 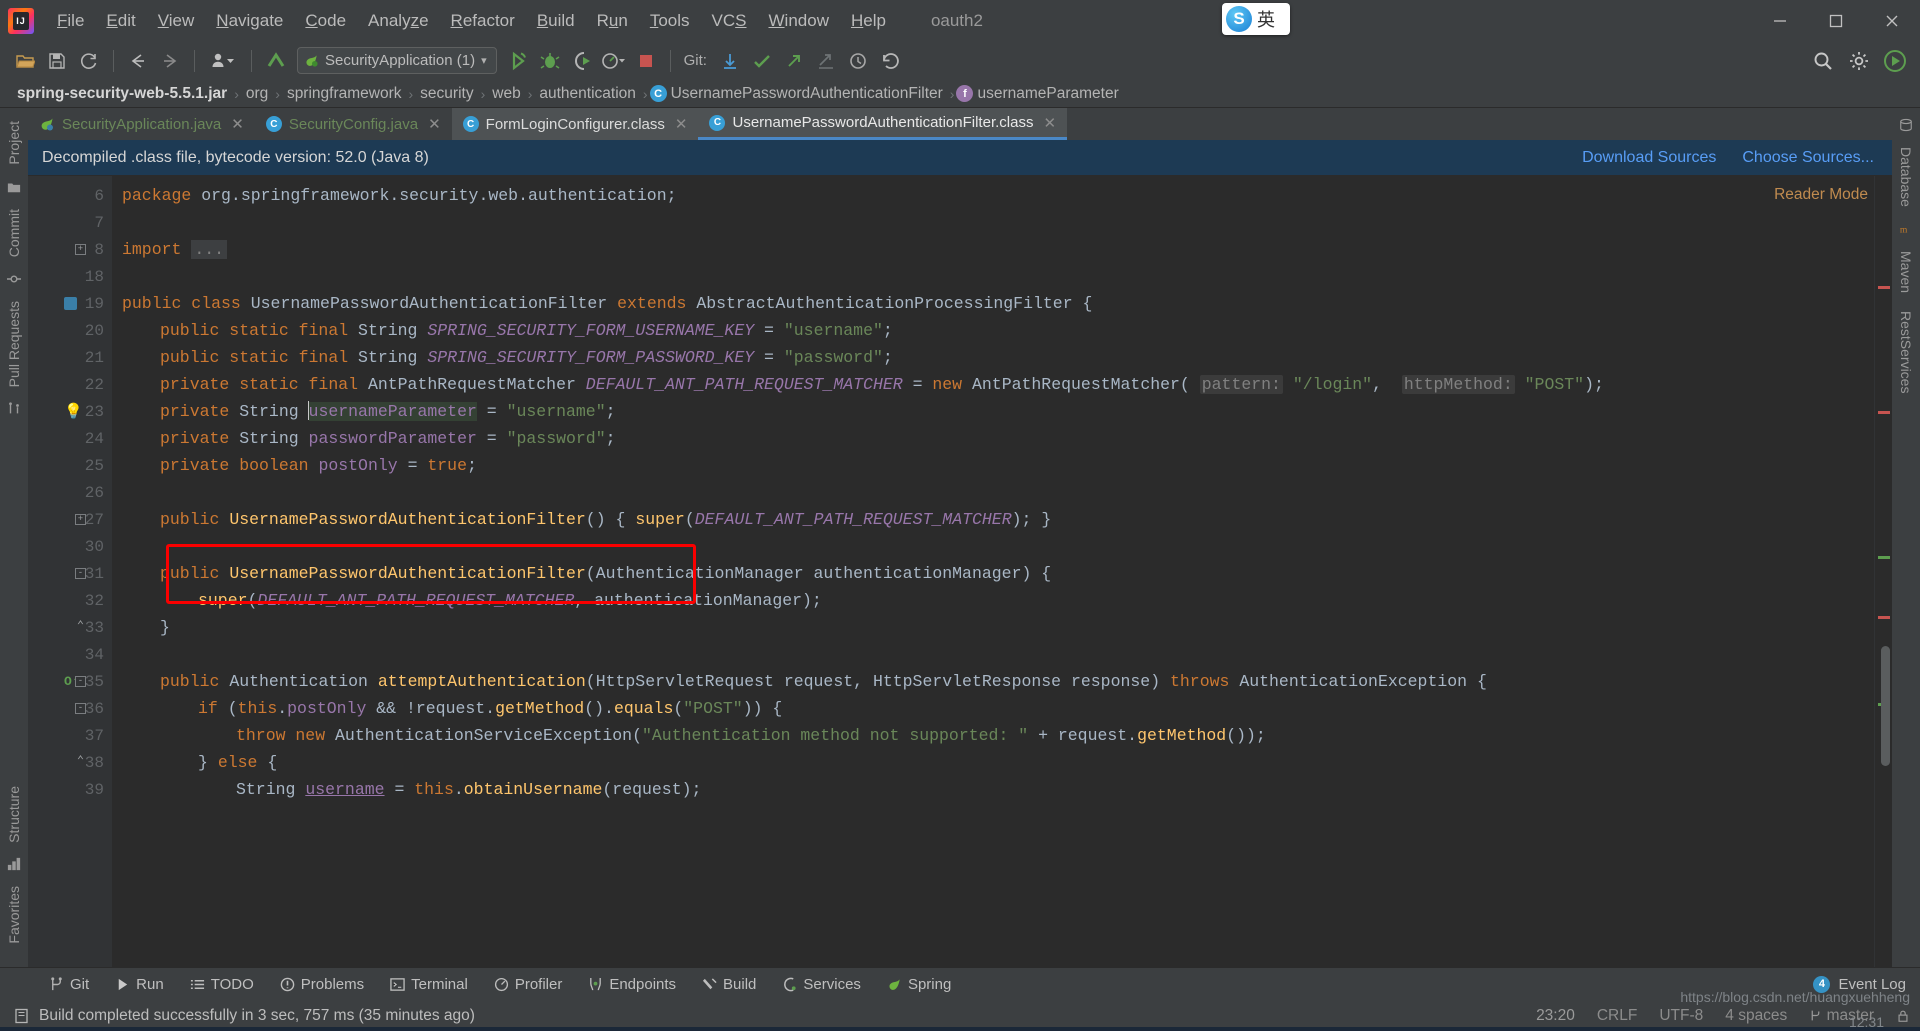 What do you see at coordinates (325, 21) in the screenshot?
I see `menu-code: Code` at bounding box center [325, 21].